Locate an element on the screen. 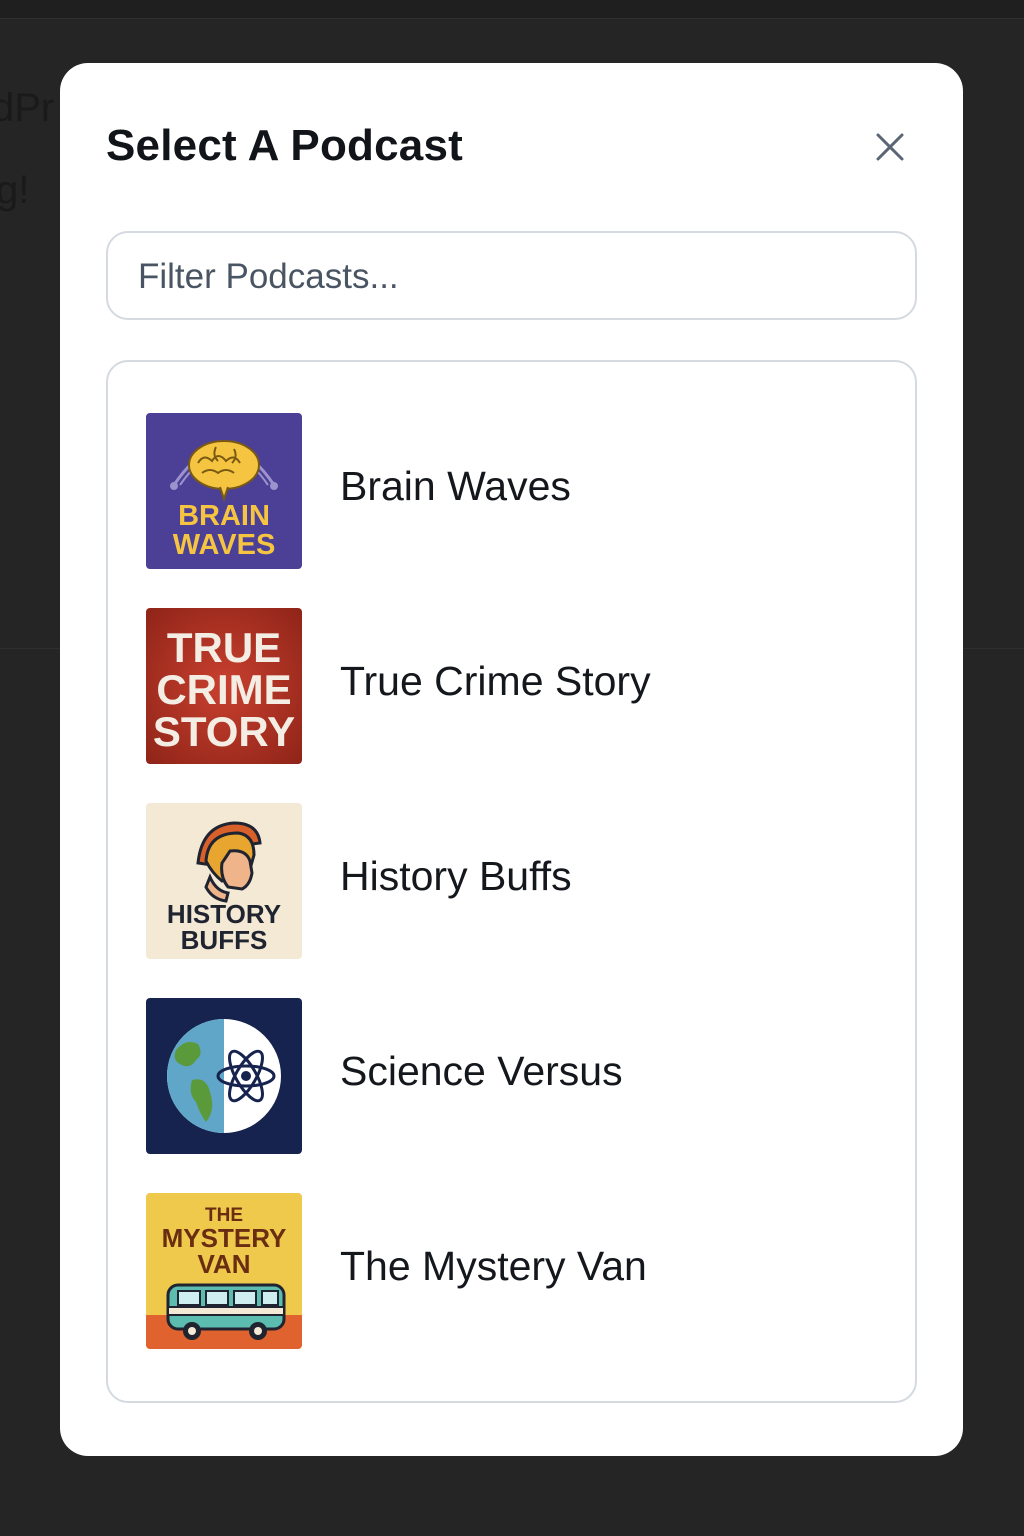 This screenshot has height=1536, width=1024. filter-podcasts-field is located at coordinates (511, 275).